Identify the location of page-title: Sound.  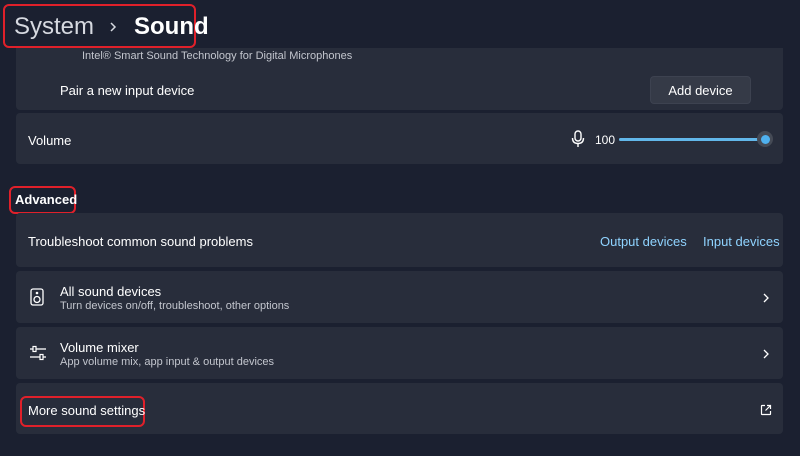
(171, 26).